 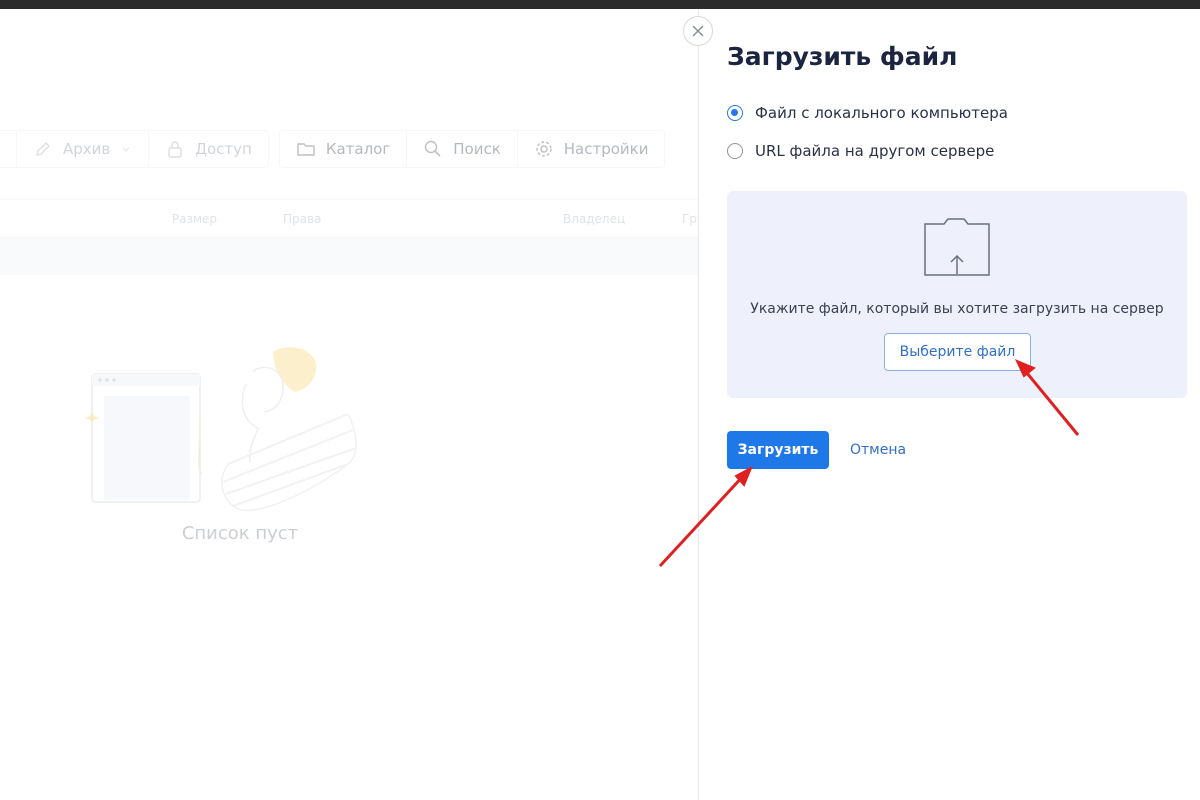 I want to click on catalog-button: Каталог, so click(x=344, y=149).